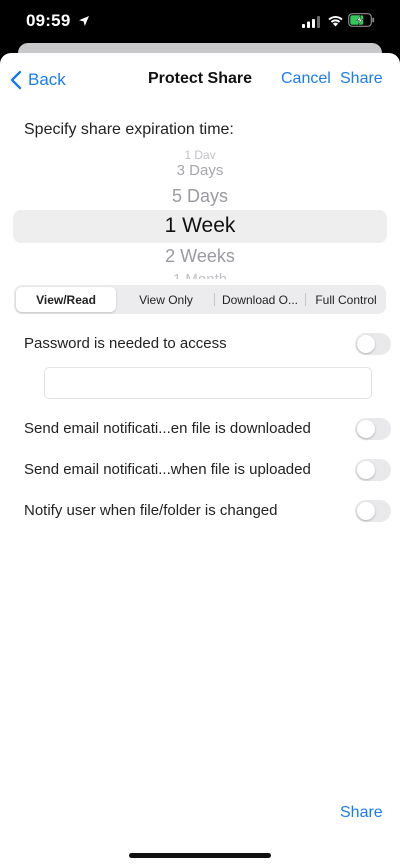 This screenshot has height=865, width=400. I want to click on picker-option: 1 Day, so click(200, 153).